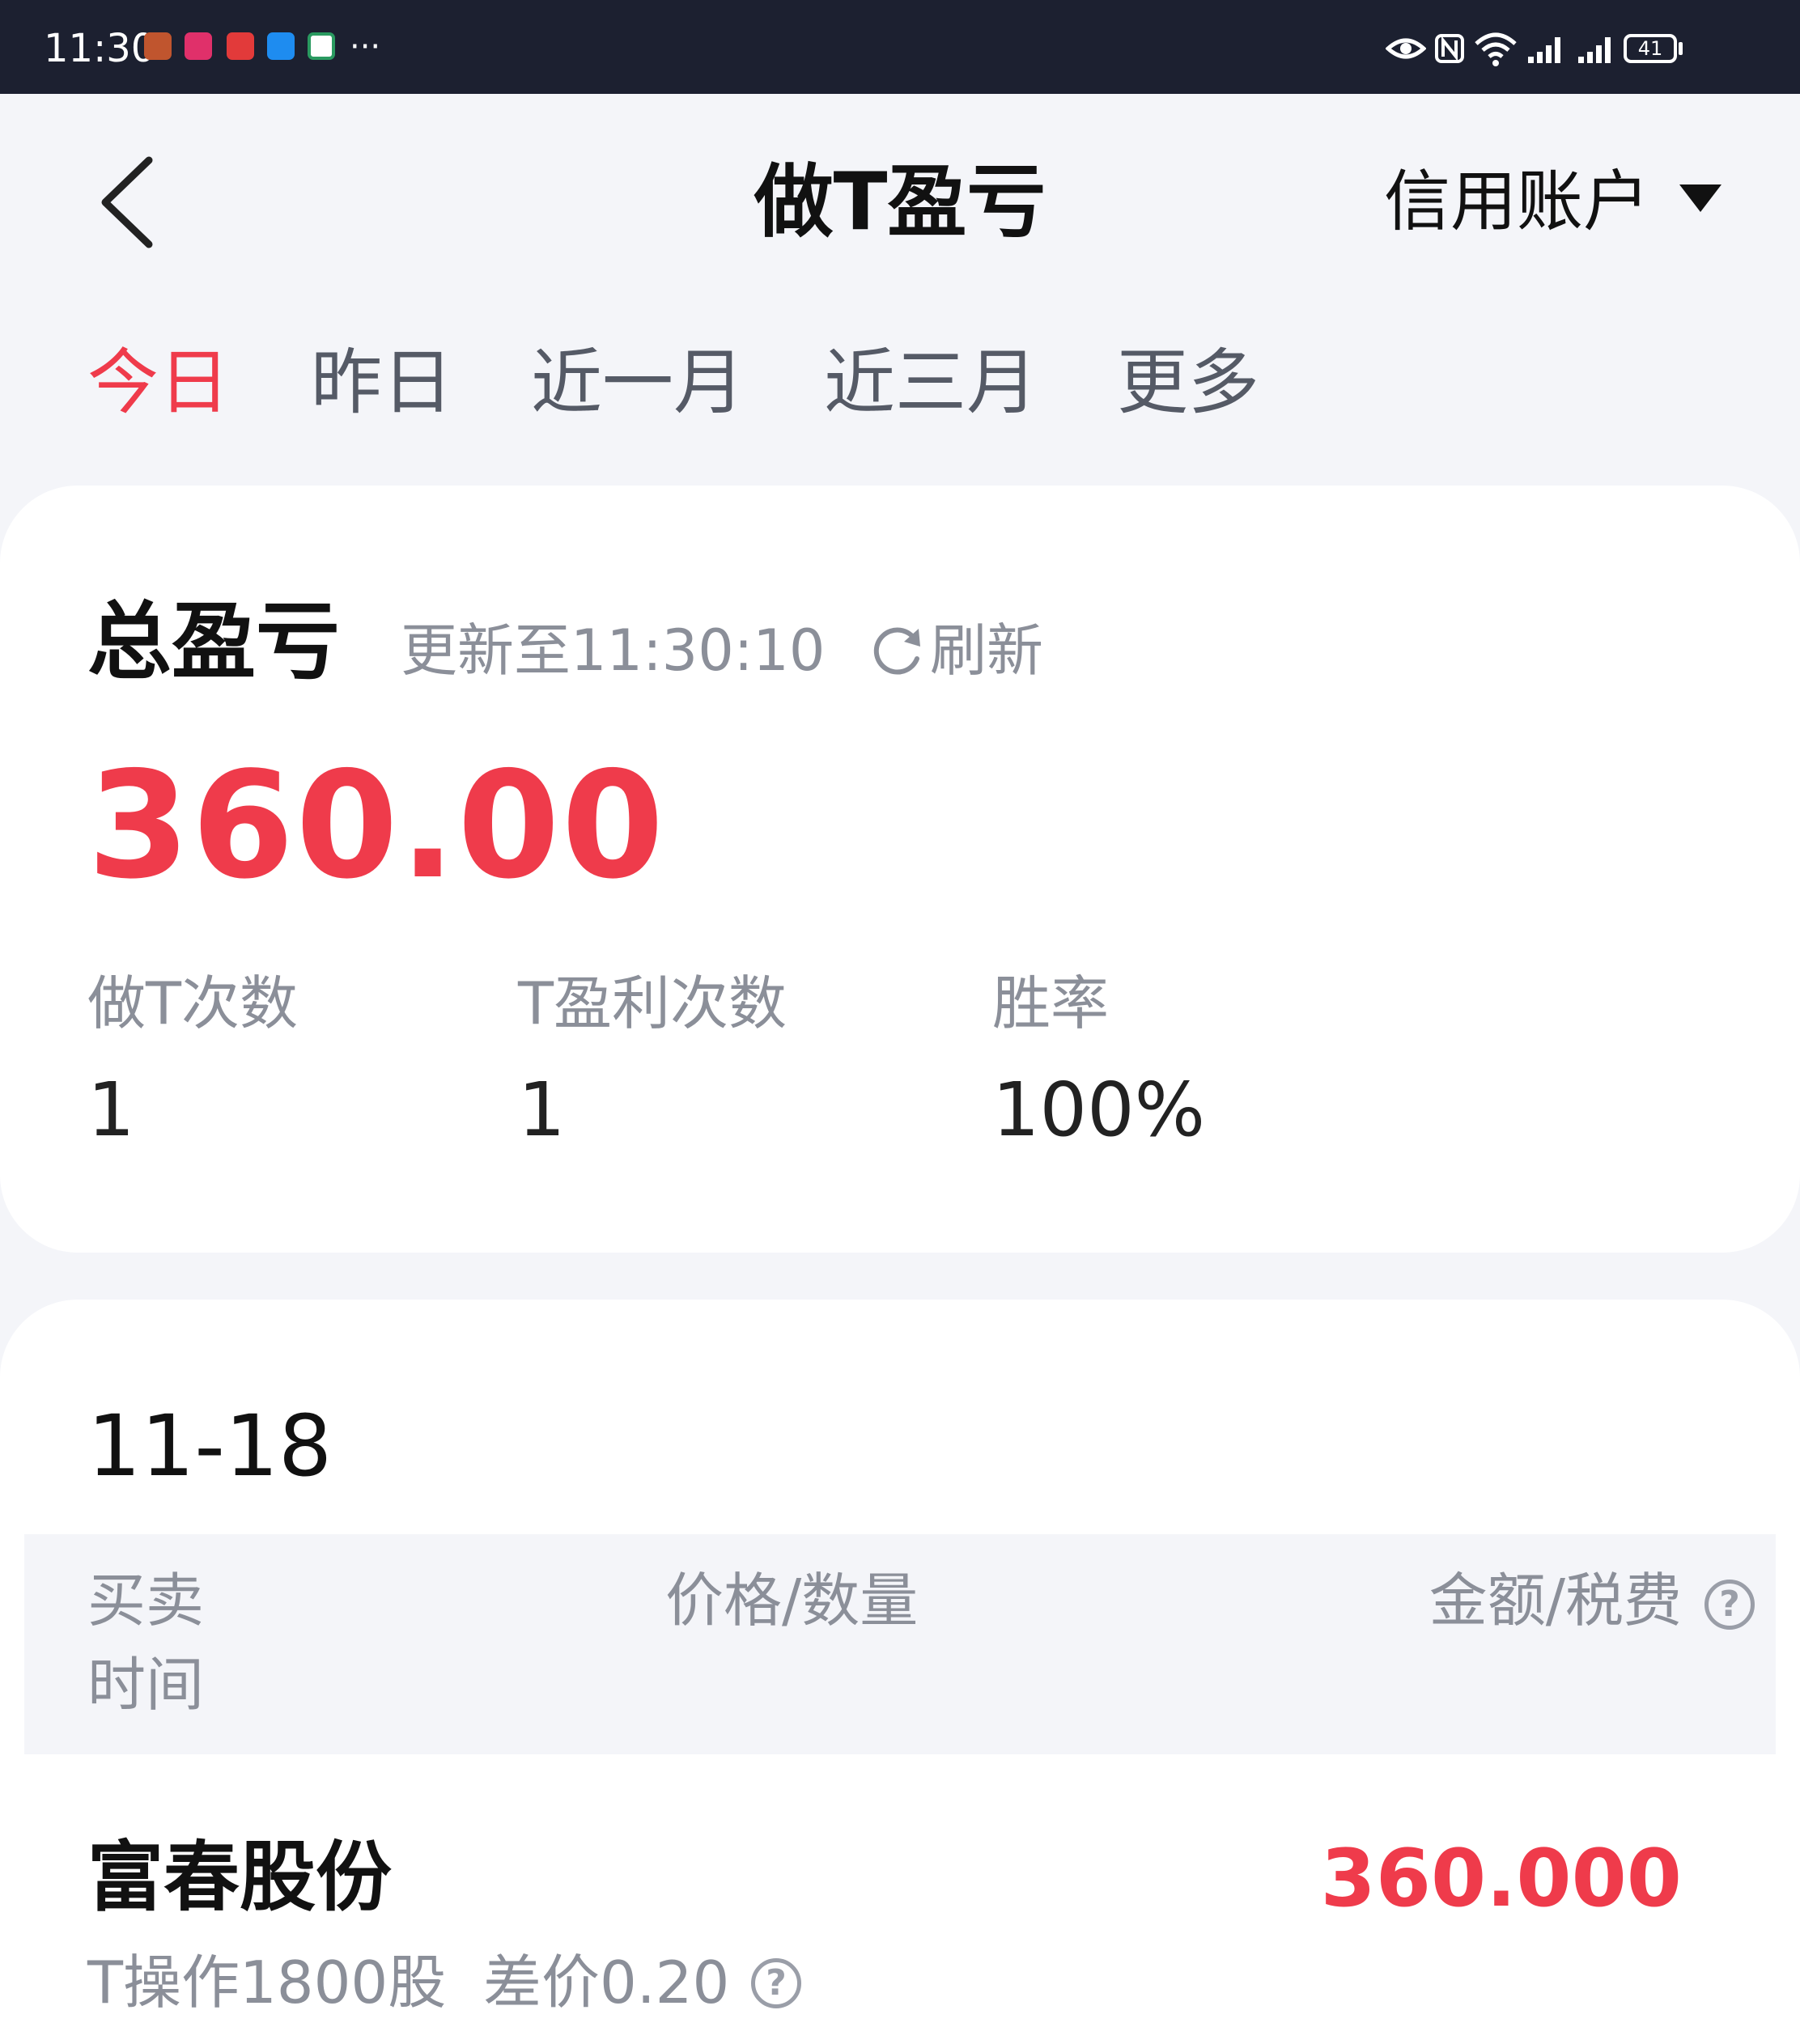 This screenshot has height=2044, width=1800. I want to click on column-price-quantity: 价格/数量, so click(792, 1601).